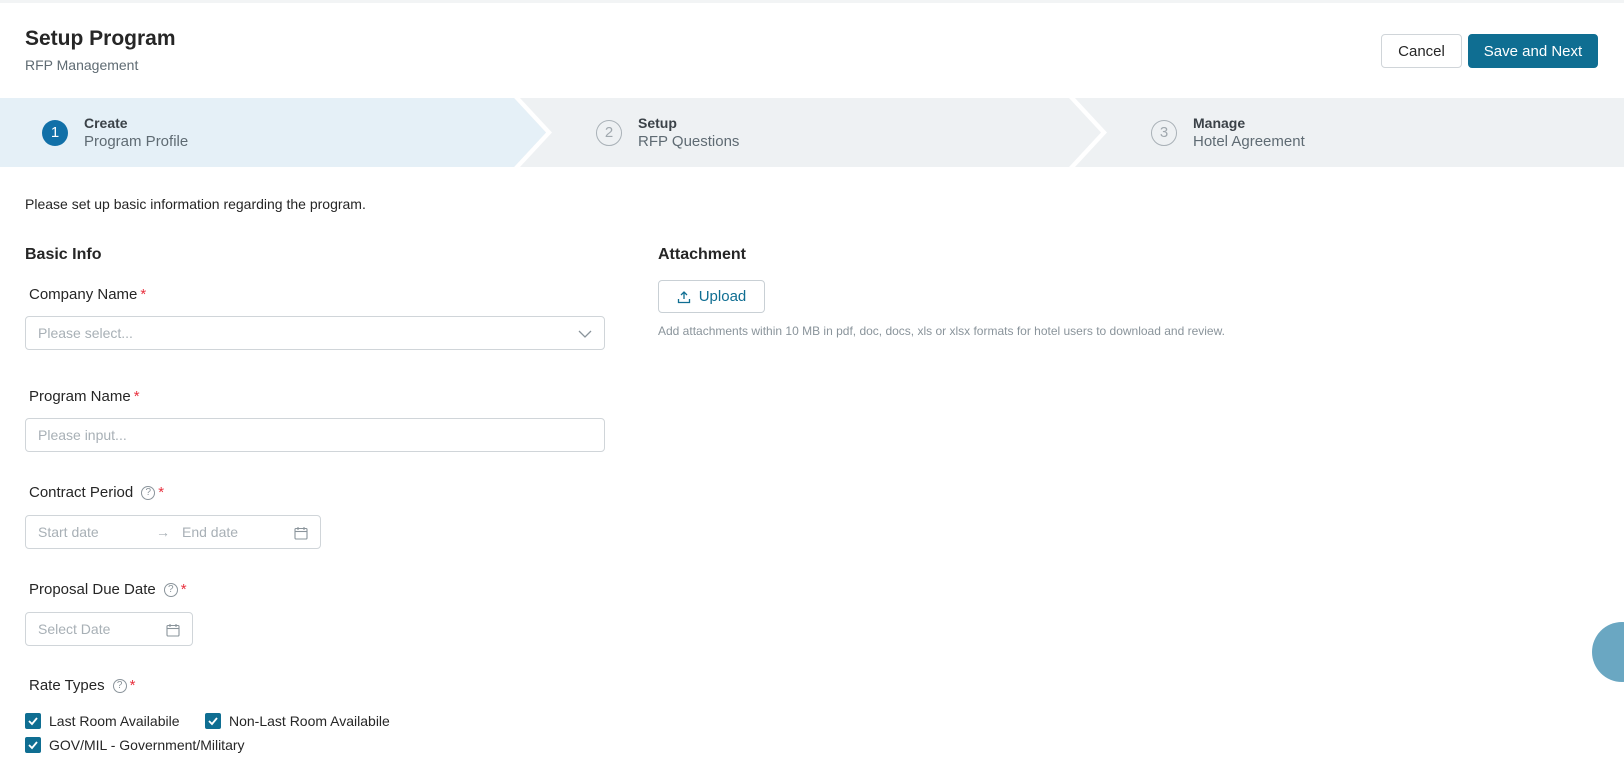 Image resolution: width=1624 pixels, height=783 pixels. I want to click on rate-type-option-non-lra: Non-Last Room Availabile, so click(297, 721).